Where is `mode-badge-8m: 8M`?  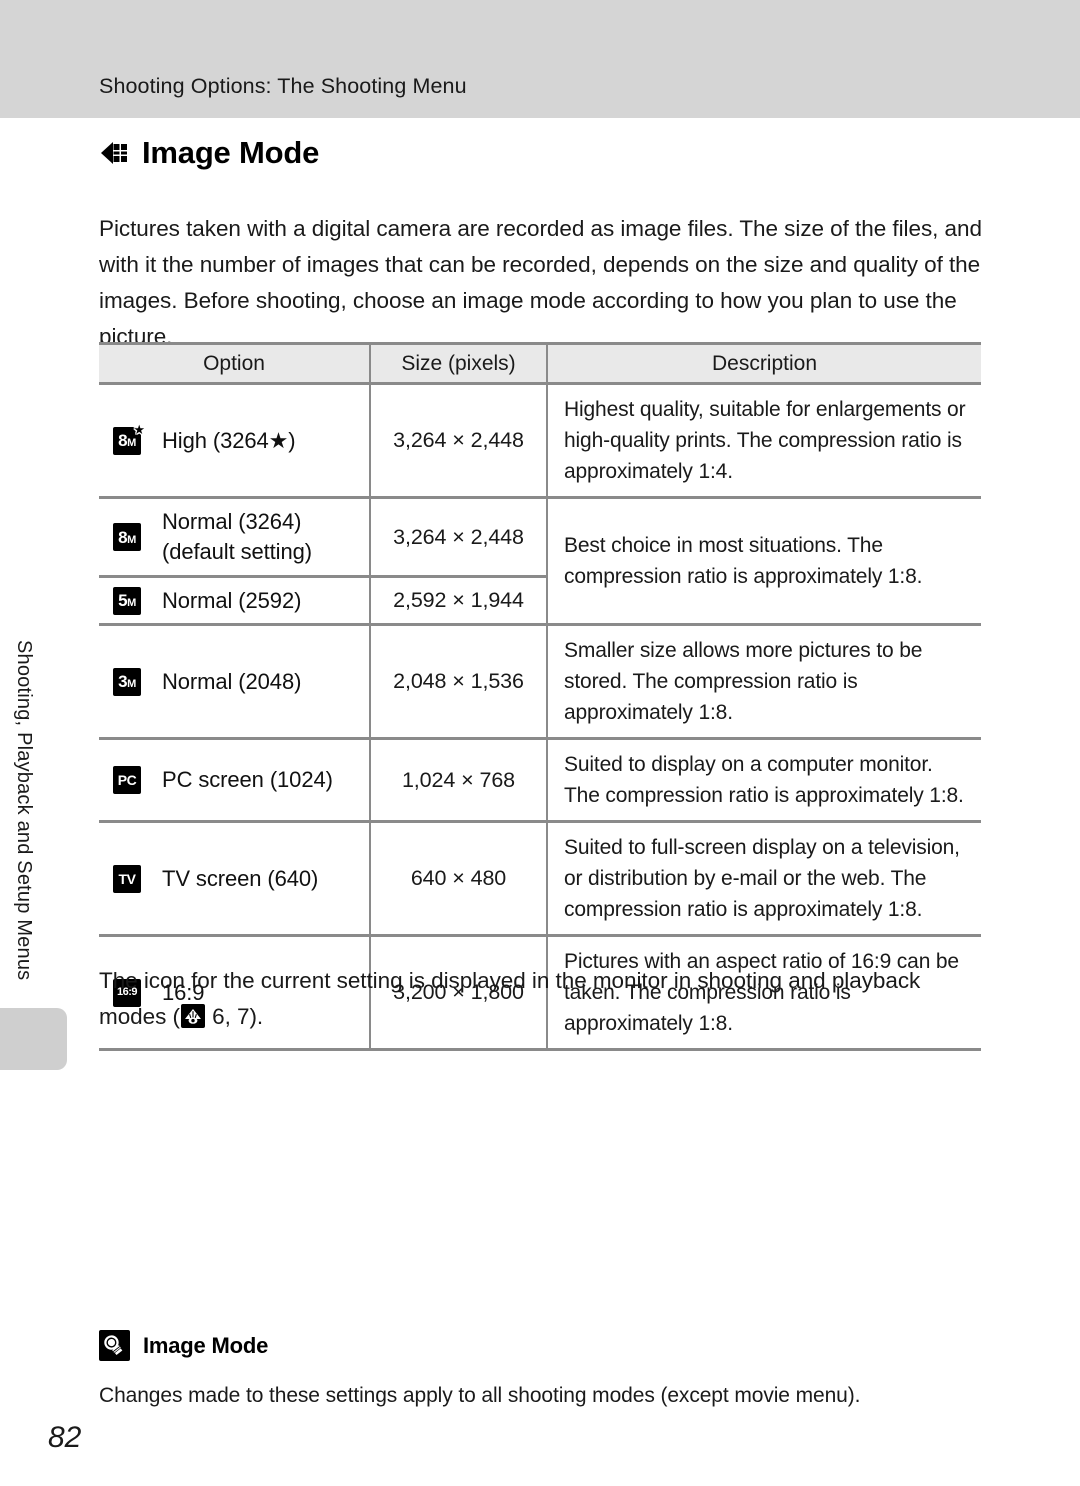
mode-badge-8m: 8M is located at coordinates (127, 537).